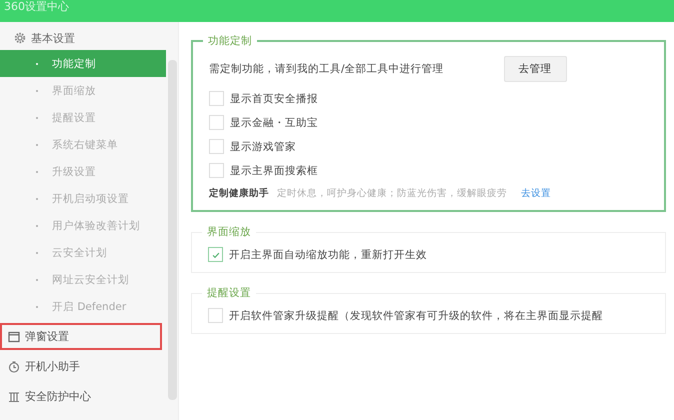 This screenshot has width=674, height=420. I want to click on sidebar-item: 提醒设置, so click(83, 117).